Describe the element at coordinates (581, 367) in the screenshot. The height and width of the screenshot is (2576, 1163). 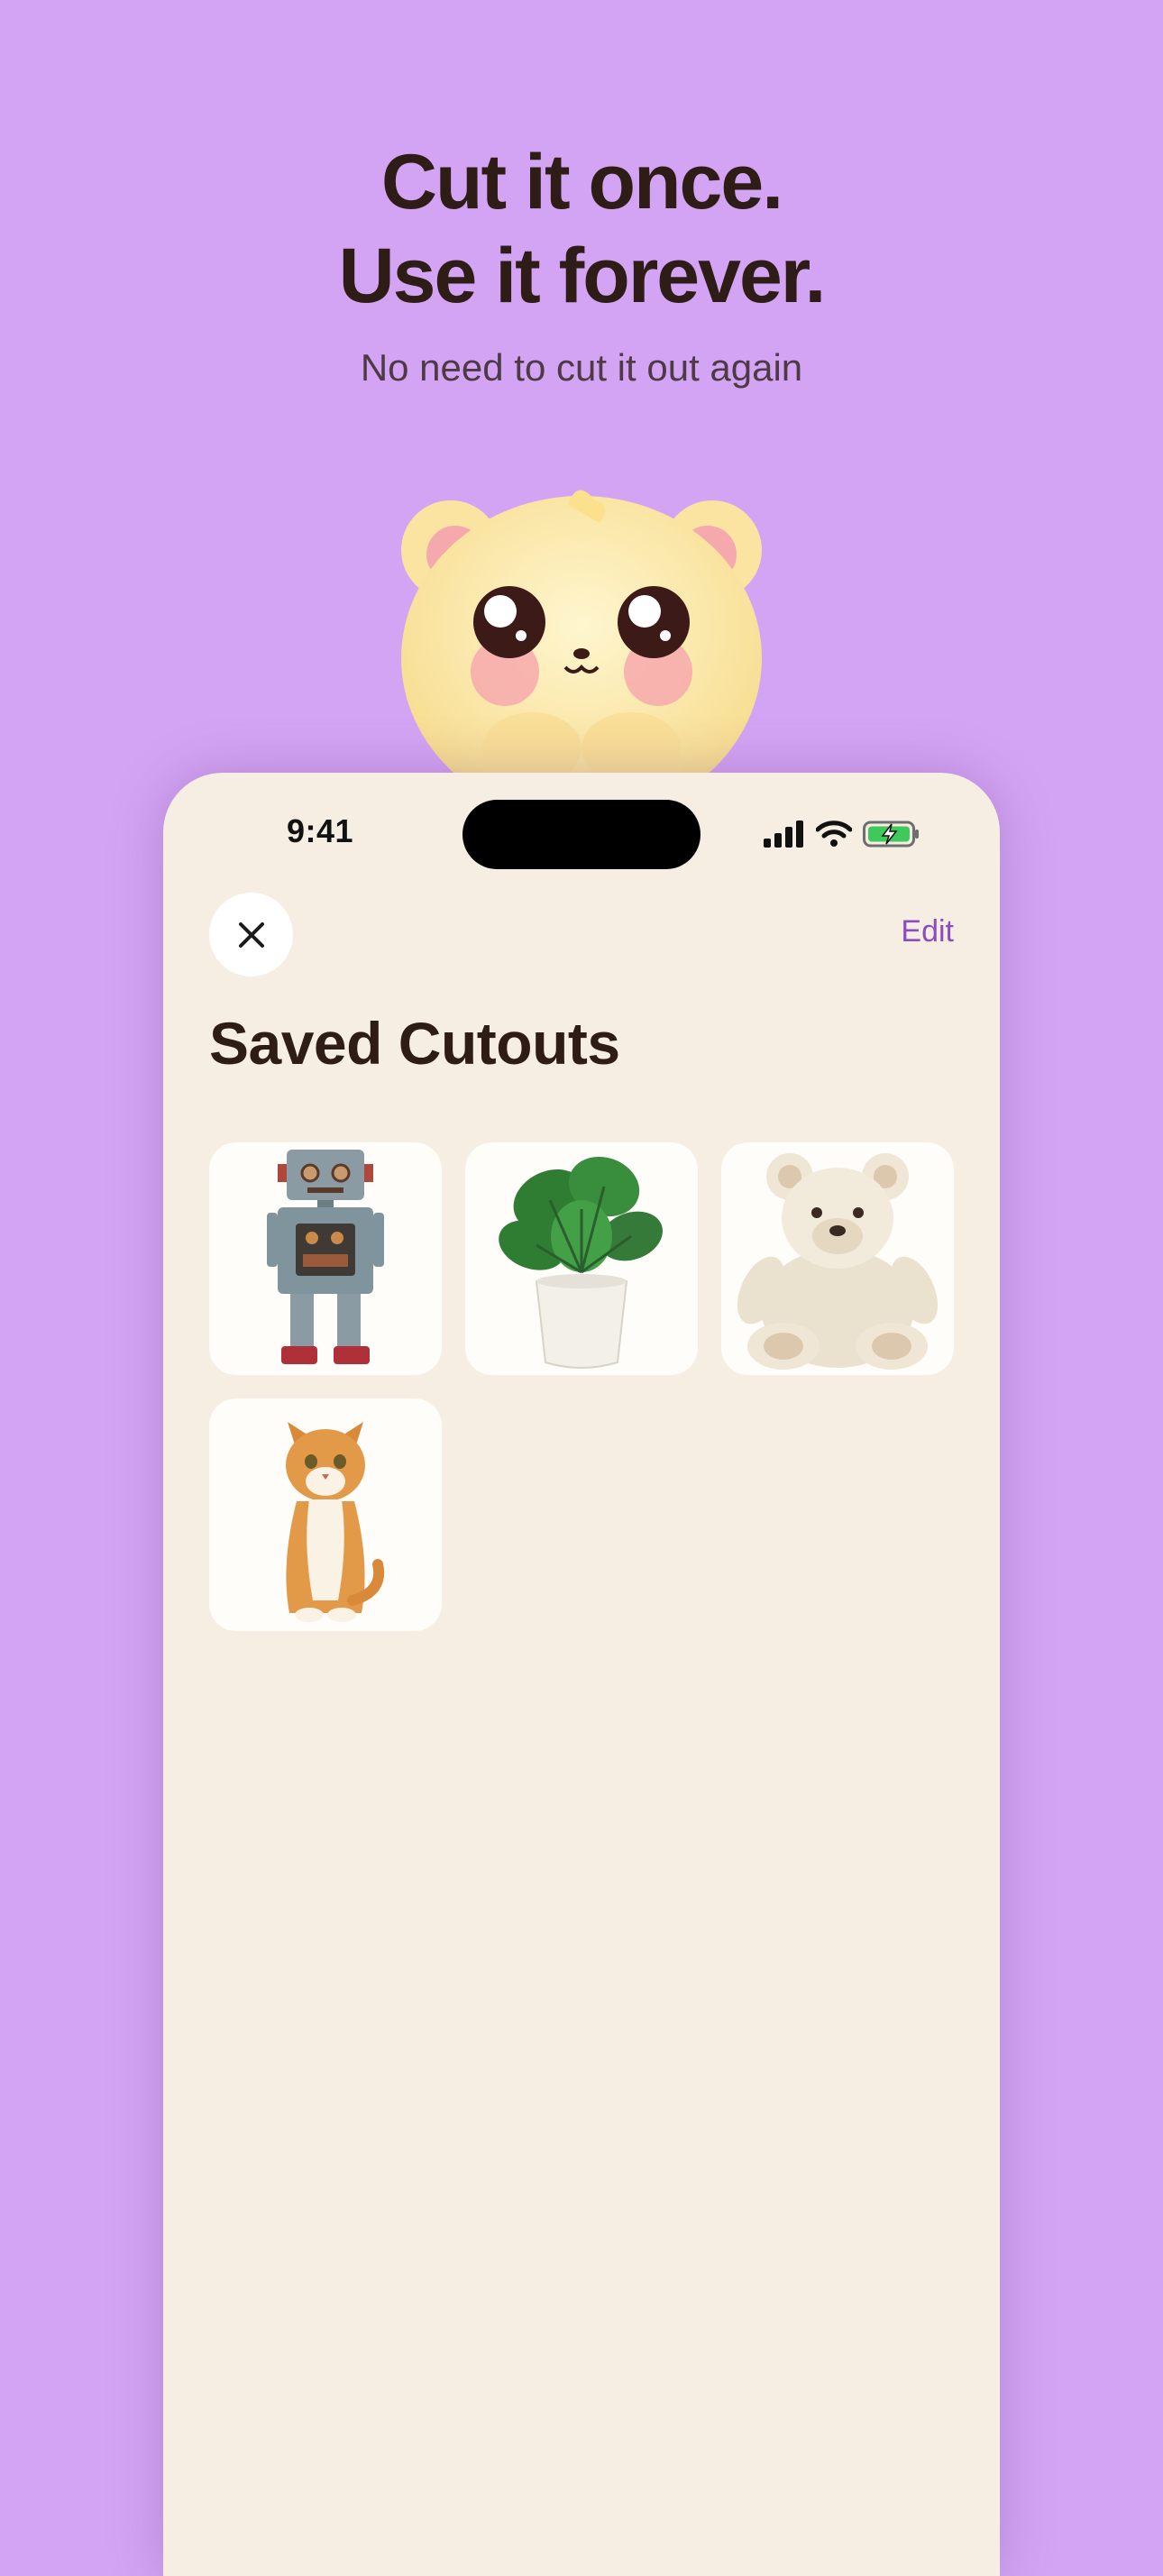
I see `hero-subtitle: No need to cut it out again` at that location.